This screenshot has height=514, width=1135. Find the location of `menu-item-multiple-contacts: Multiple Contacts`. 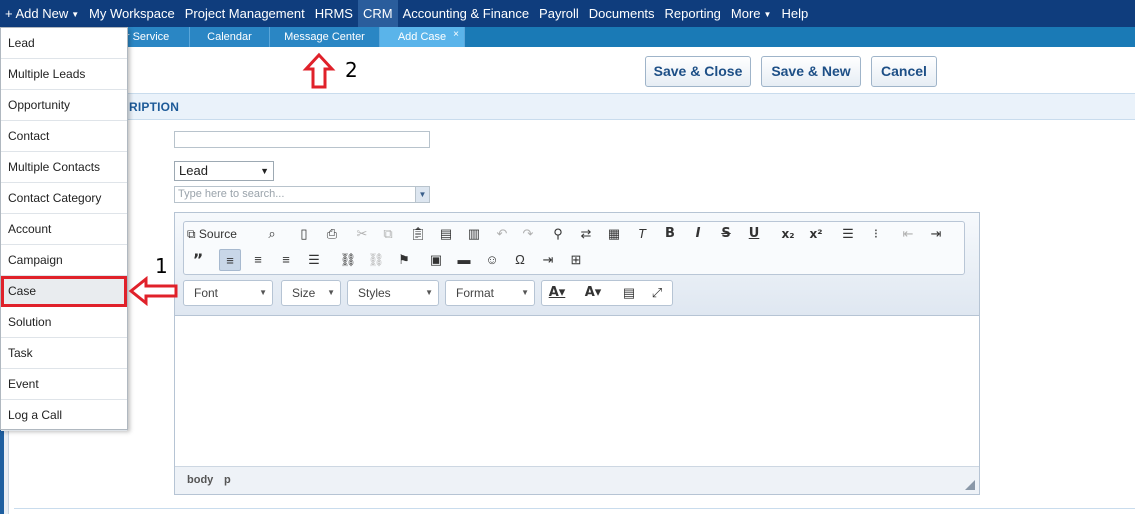

menu-item-multiple-contacts: Multiple Contacts is located at coordinates (64, 167).